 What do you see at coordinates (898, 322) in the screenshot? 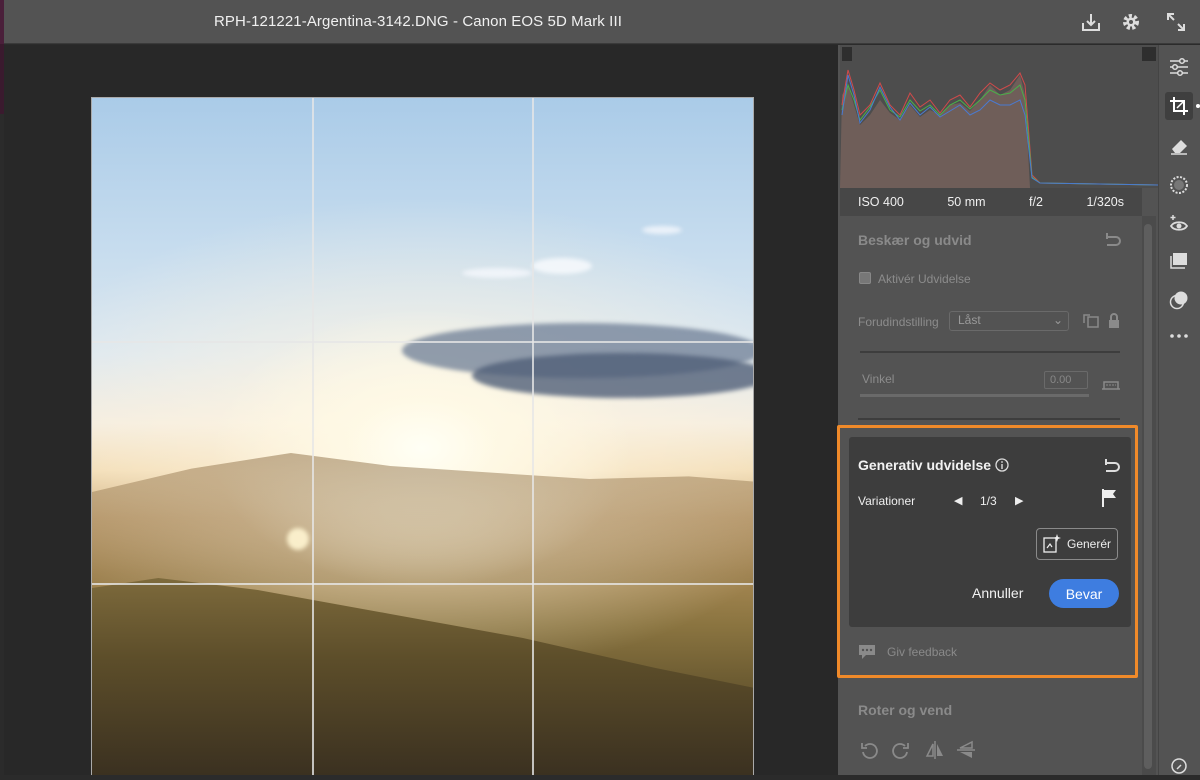
I see `preset-label: Forudindstilling` at bounding box center [898, 322].